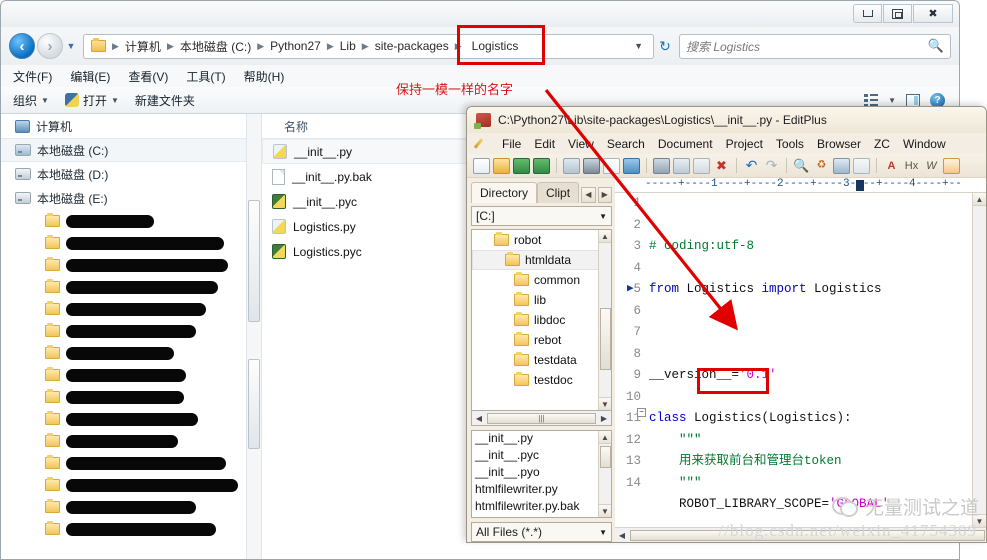 The image size is (987, 560). Describe the element at coordinates (165, 100) in the screenshot. I see `new-folder-button: 新建文件夹` at that location.